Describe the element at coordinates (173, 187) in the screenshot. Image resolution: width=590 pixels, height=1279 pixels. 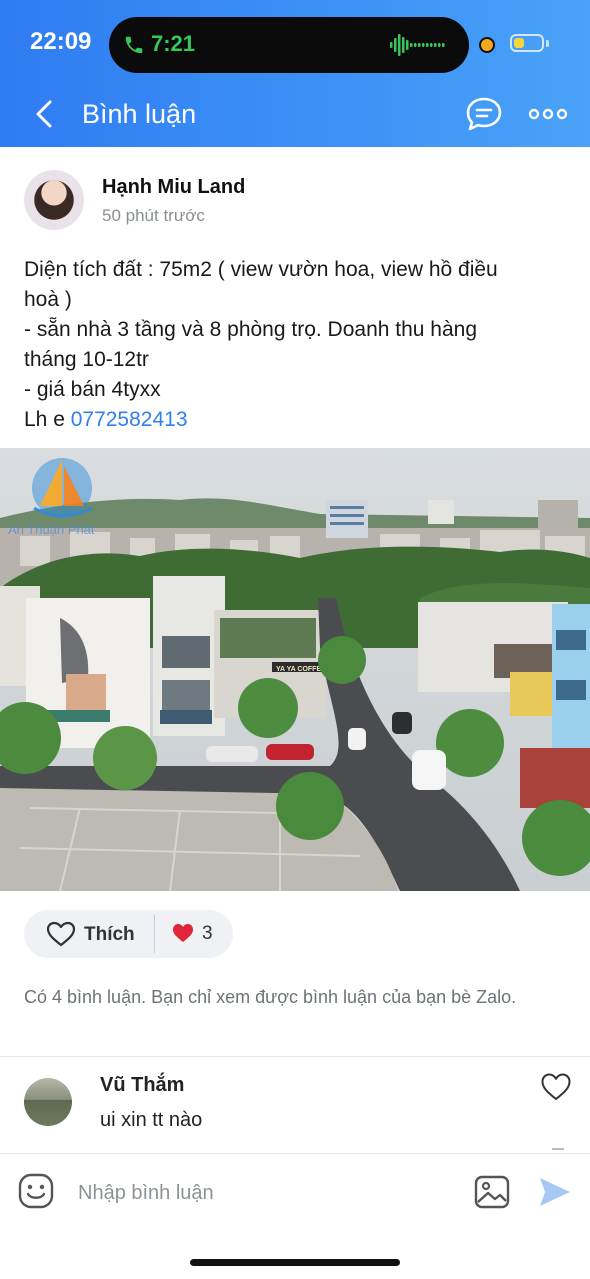
I see `author-name: Hạnh Miu Land` at that location.